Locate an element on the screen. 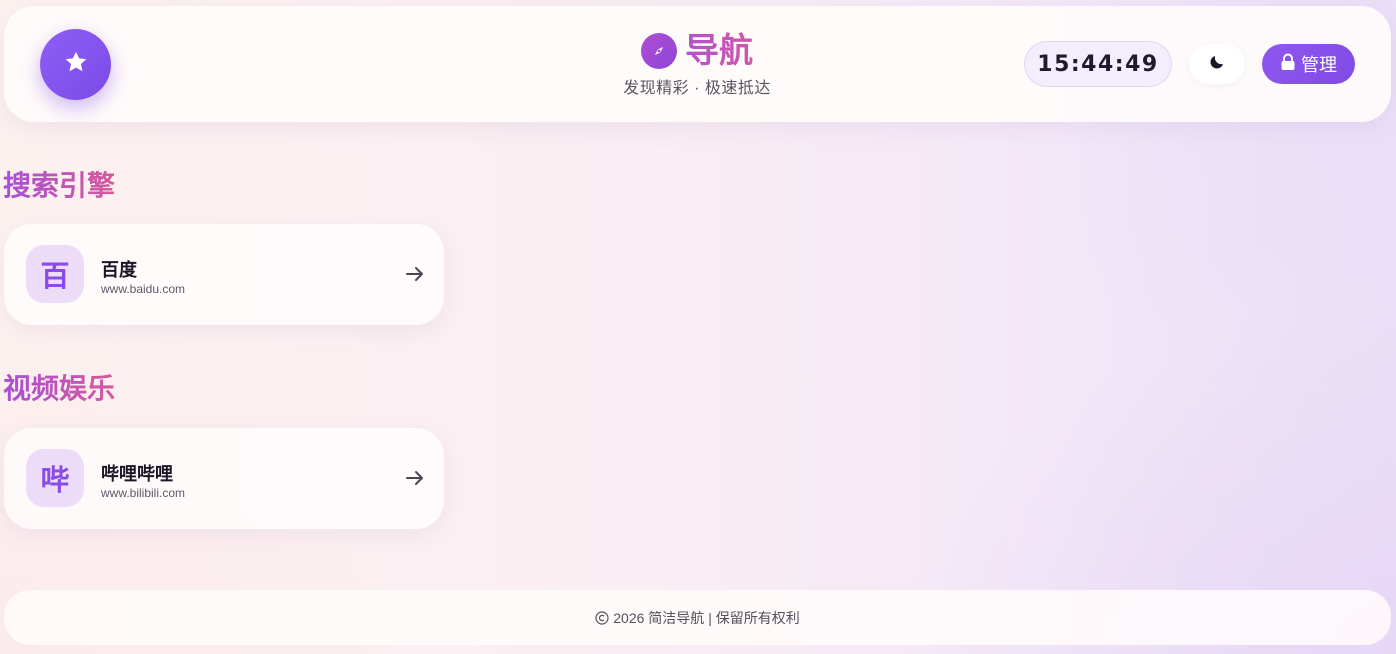 The image size is (1396, 654). admin-button: 管理 is located at coordinates (1308, 64).